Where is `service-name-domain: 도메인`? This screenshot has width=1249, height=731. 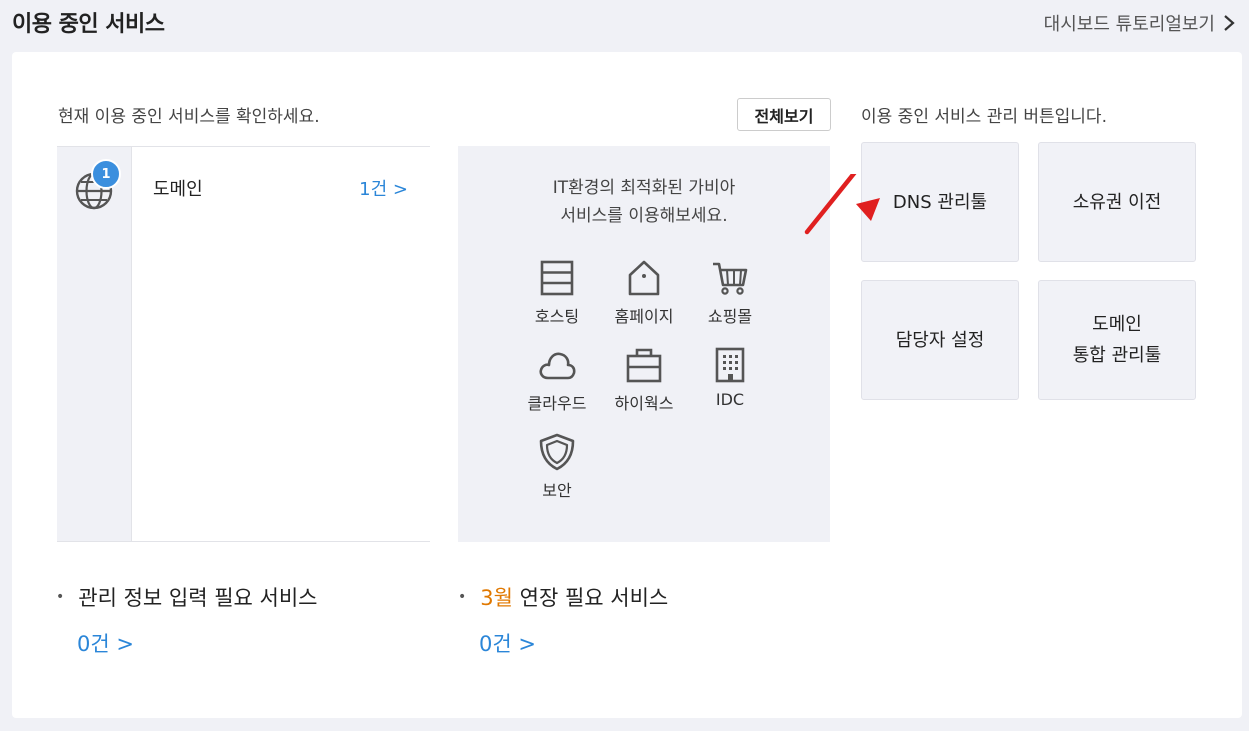 service-name-domain: 도메인 is located at coordinates (178, 189).